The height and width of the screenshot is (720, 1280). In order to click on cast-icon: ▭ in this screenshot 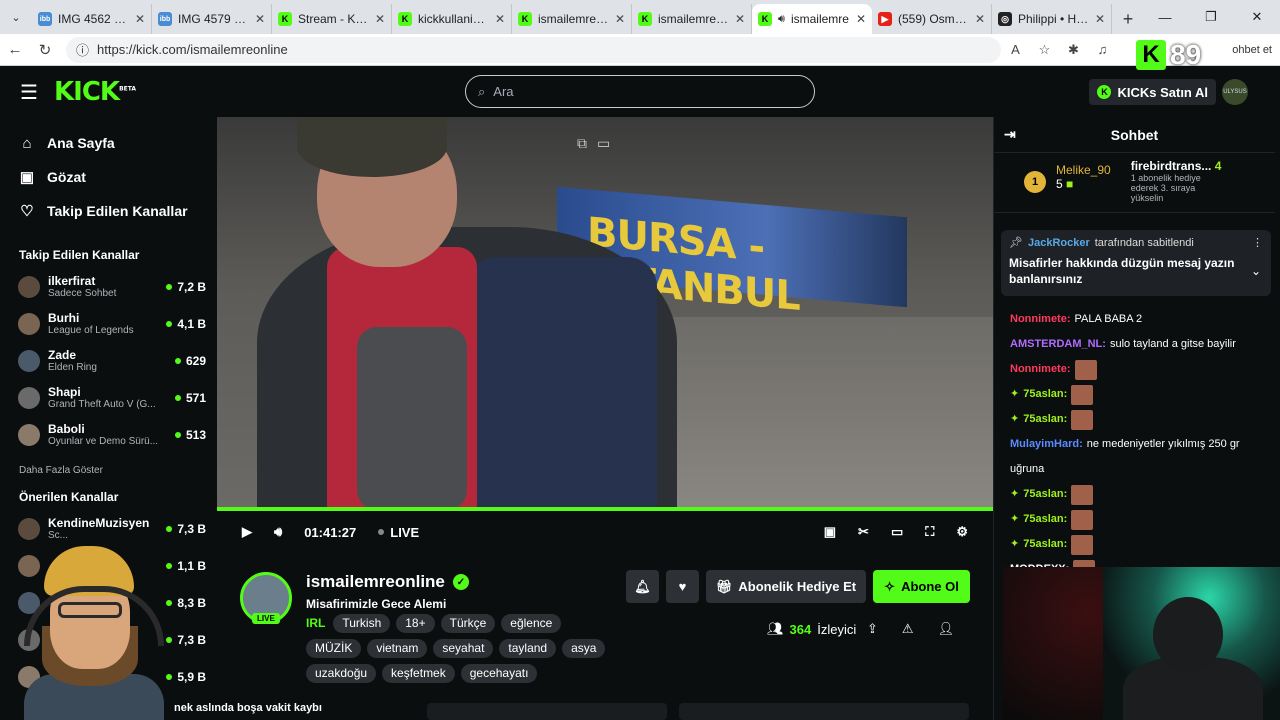, I will do `click(603, 147)`.